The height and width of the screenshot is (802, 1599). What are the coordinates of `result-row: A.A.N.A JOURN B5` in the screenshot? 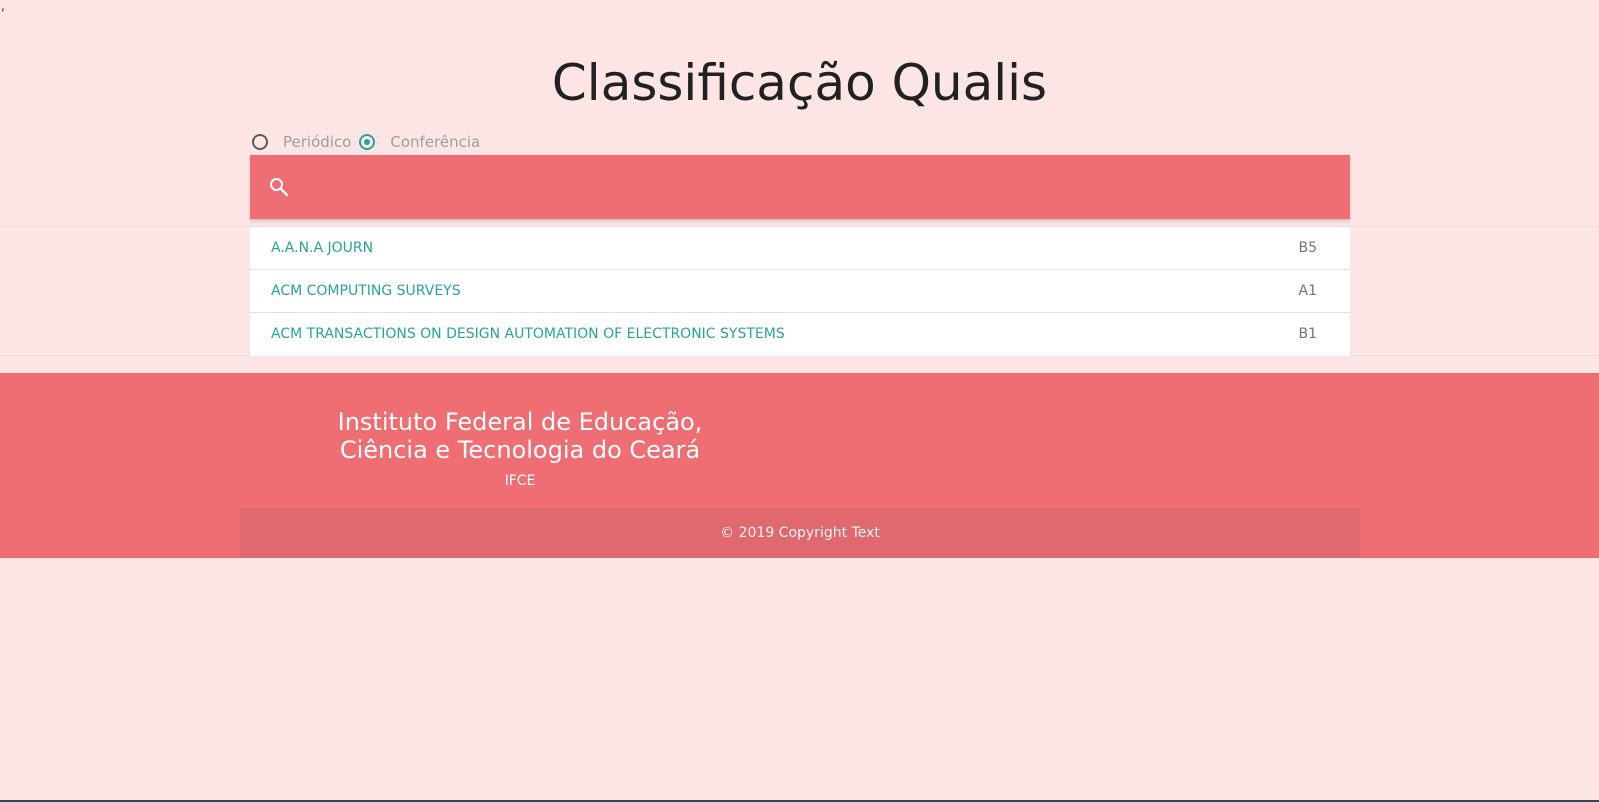 It's located at (800, 248).